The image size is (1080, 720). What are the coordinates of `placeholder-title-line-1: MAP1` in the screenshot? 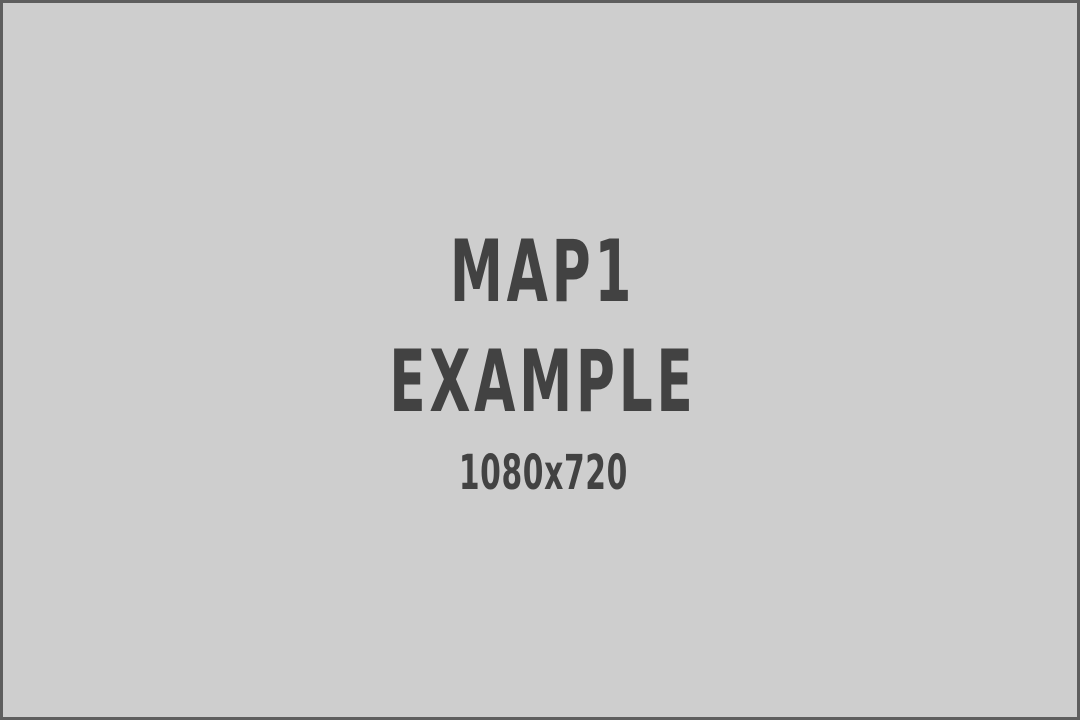 It's located at (541, 272).